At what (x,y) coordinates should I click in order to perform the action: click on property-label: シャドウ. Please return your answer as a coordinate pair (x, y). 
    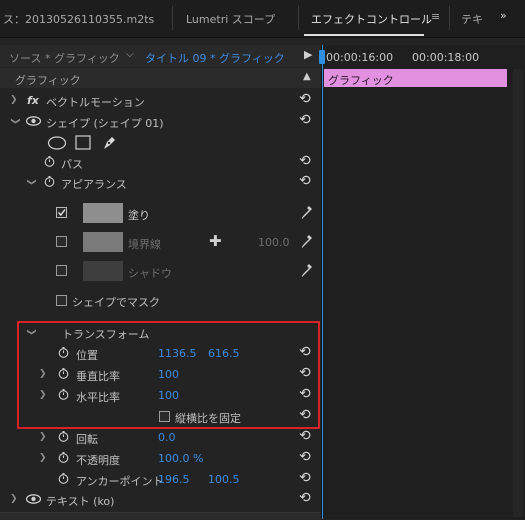
    Looking at the image, I should click on (150, 273).